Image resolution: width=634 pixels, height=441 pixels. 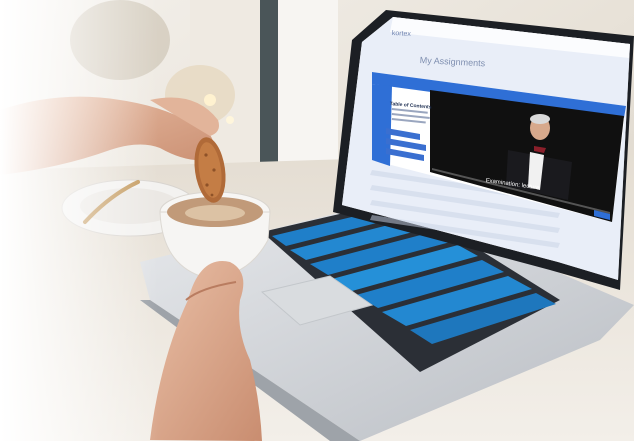 I want to click on screen-brand-logo: kortex, so click(x=401, y=34).